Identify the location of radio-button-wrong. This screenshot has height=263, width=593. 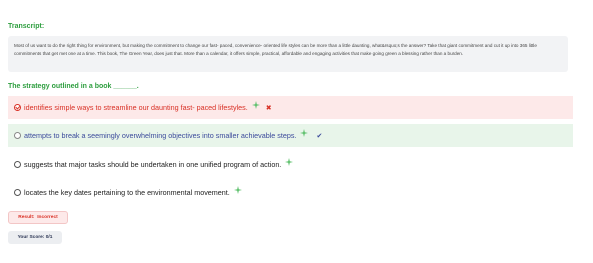
(17, 107).